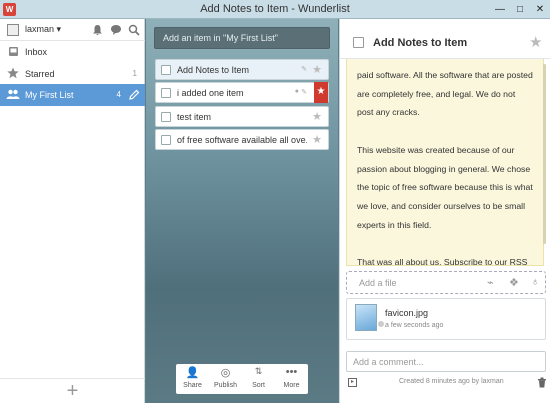  I want to click on users-icon, so click(13, 94).